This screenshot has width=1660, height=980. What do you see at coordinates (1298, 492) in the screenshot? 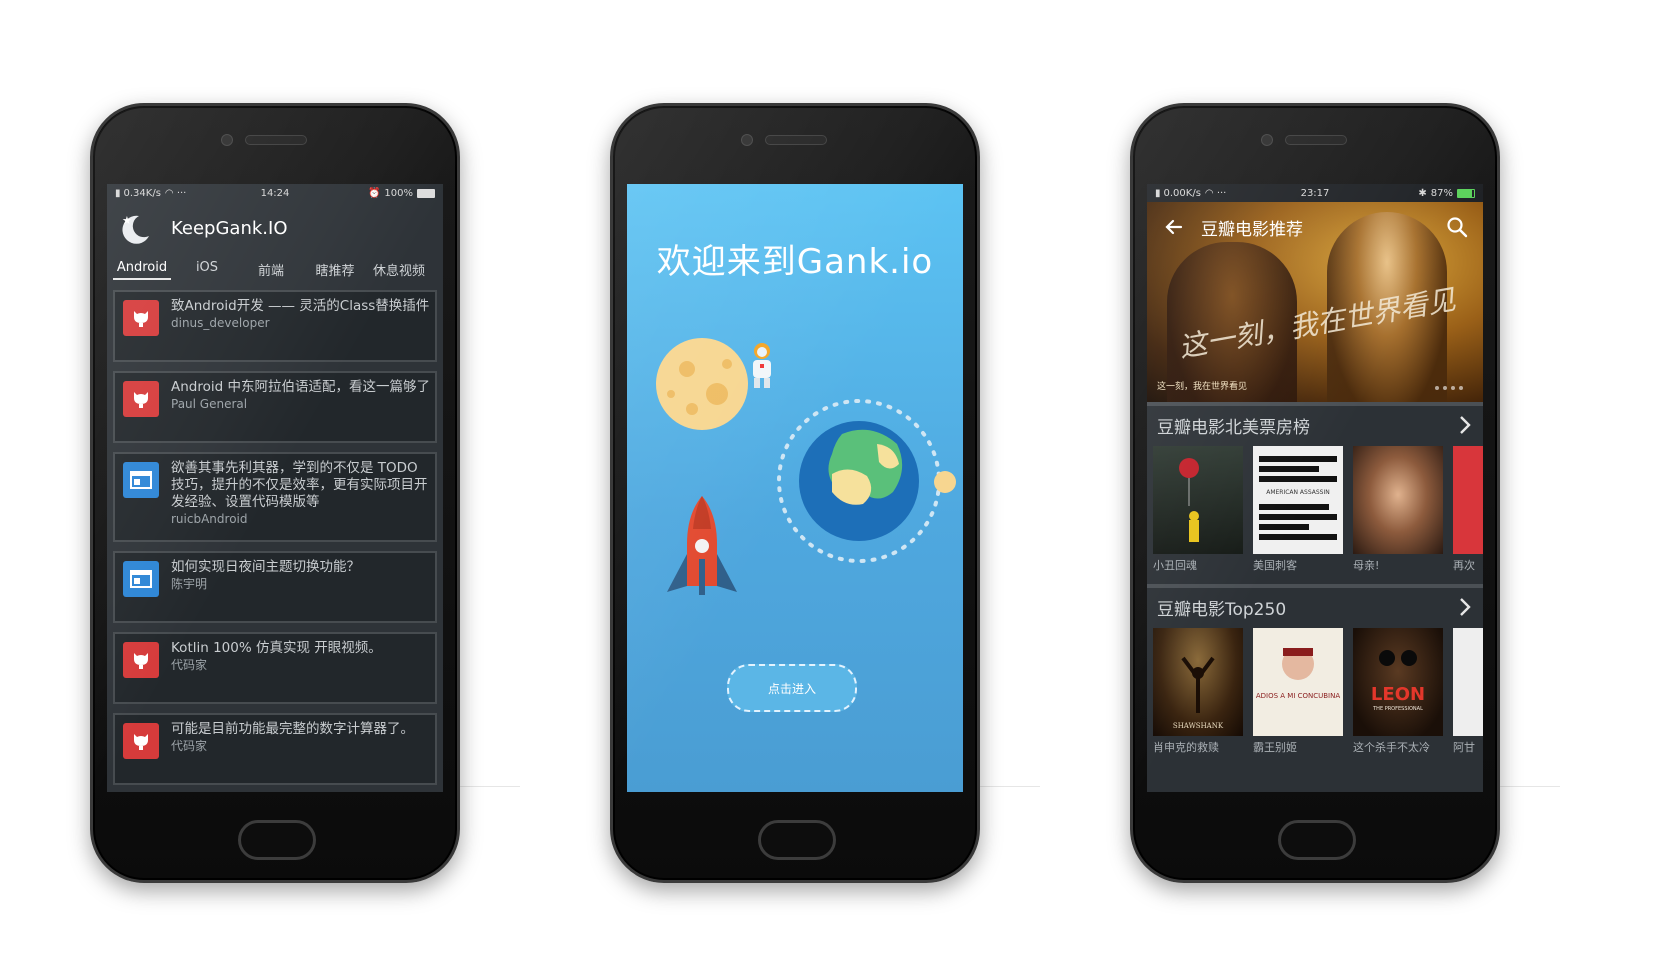
I see `poster-text: AMERICAN ASSASSIN` at bounding box center [1298, 492].